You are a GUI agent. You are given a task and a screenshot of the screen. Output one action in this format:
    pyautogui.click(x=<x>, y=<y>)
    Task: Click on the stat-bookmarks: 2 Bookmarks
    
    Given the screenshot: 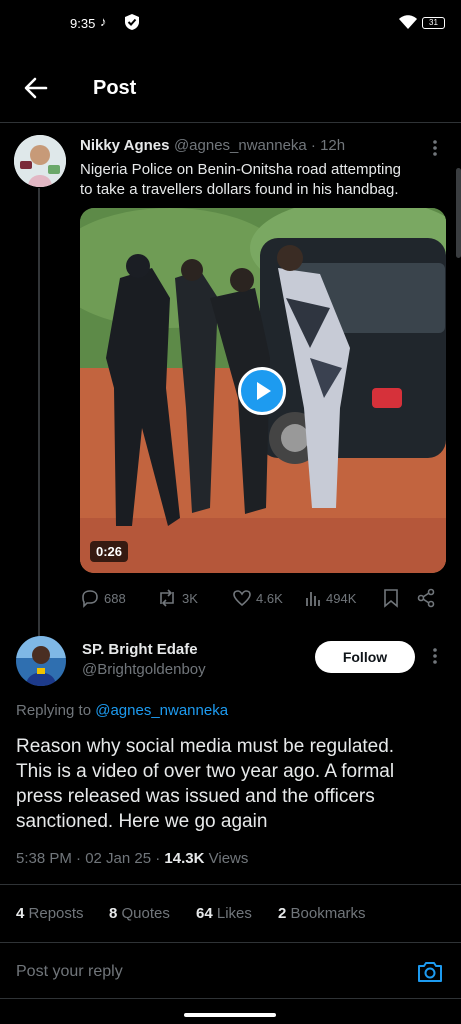 What is the action you would take?
    pyautogui.click(x=322, y=913)
    